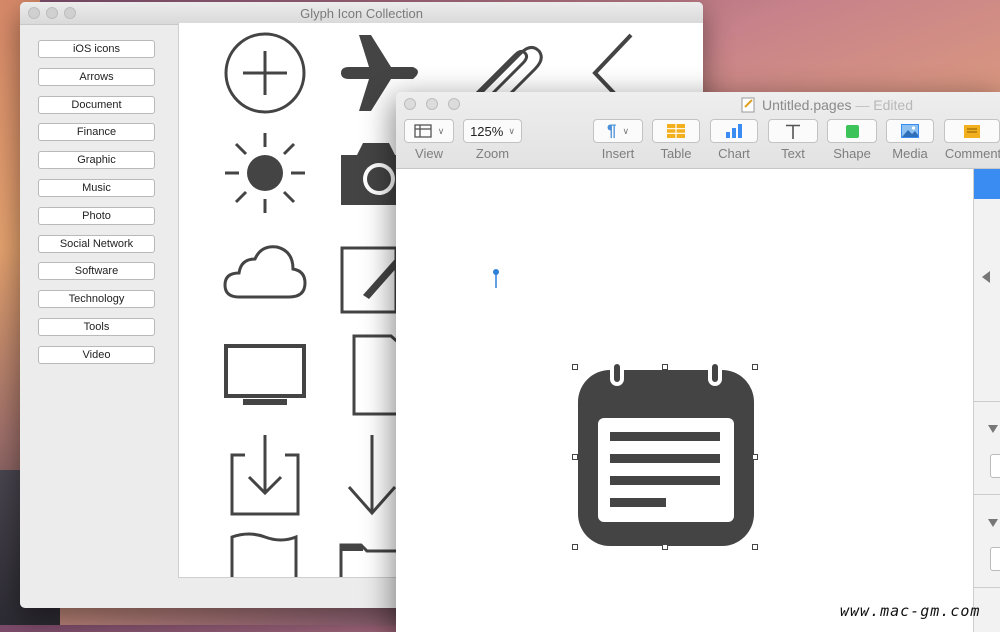 This screenshot has height=632, width=1000. Describe the element at coordinates (265, 73) in the screenshot. I see `plus-circle-icon` at that location.